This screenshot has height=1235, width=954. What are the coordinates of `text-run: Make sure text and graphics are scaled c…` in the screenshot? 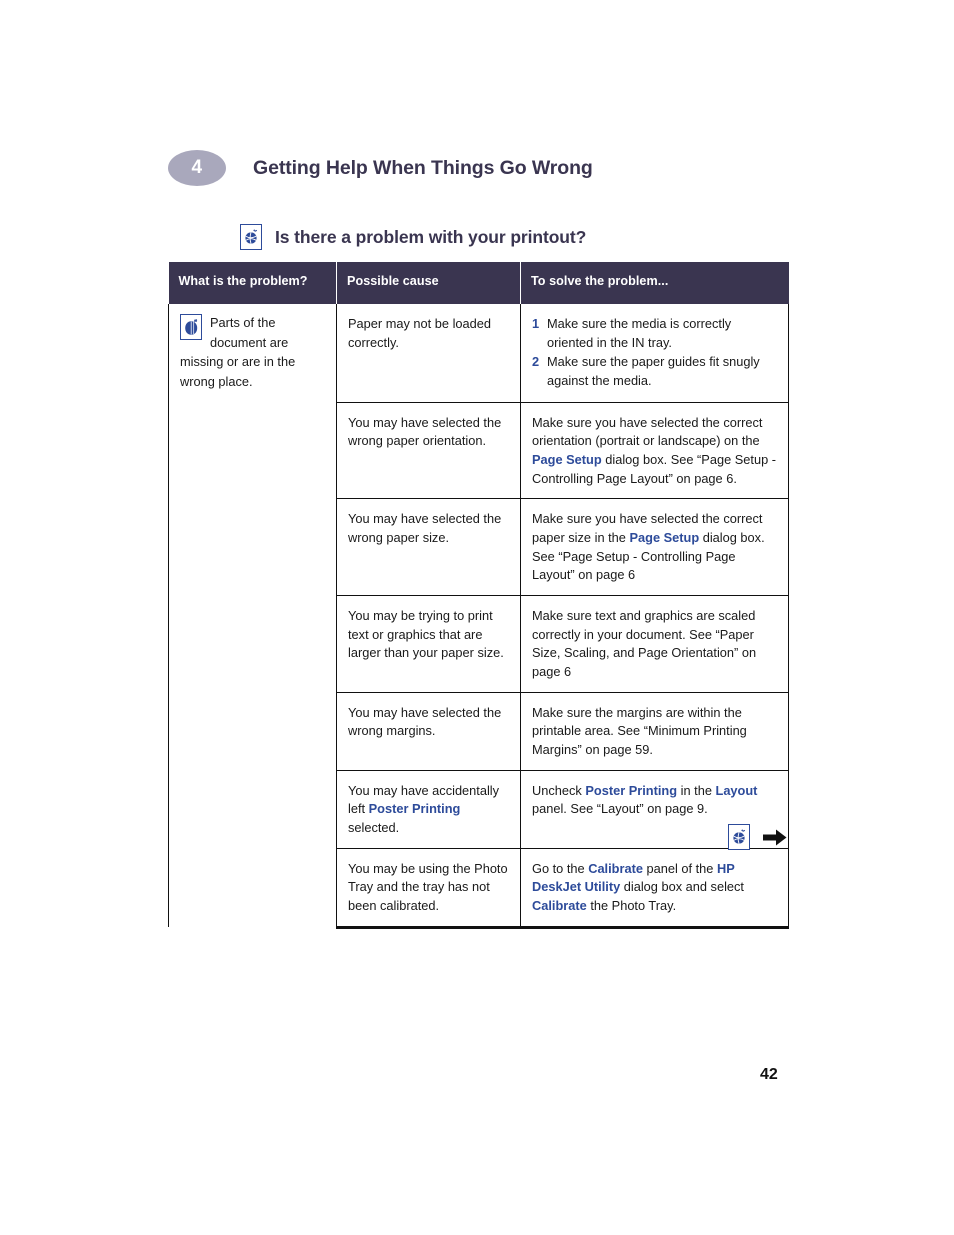 It's located at (644, 644).